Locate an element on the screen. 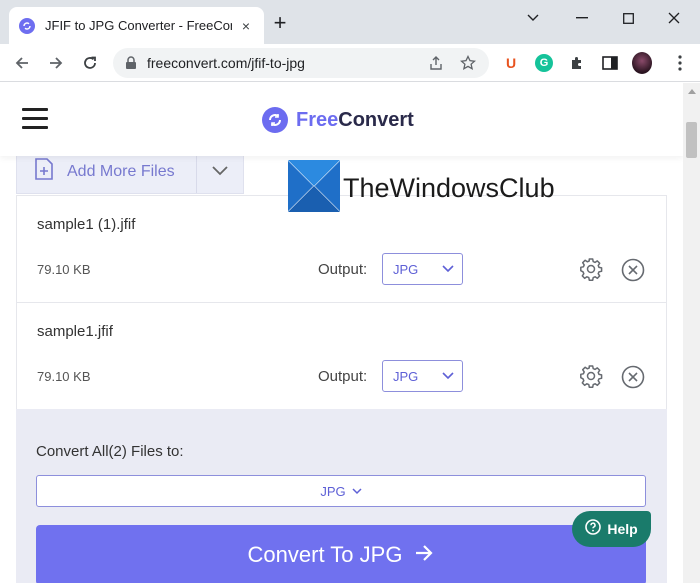 This screenshot has height=583, width=700. freeconvert-favicon-icon is located at coordinates (27, 25).